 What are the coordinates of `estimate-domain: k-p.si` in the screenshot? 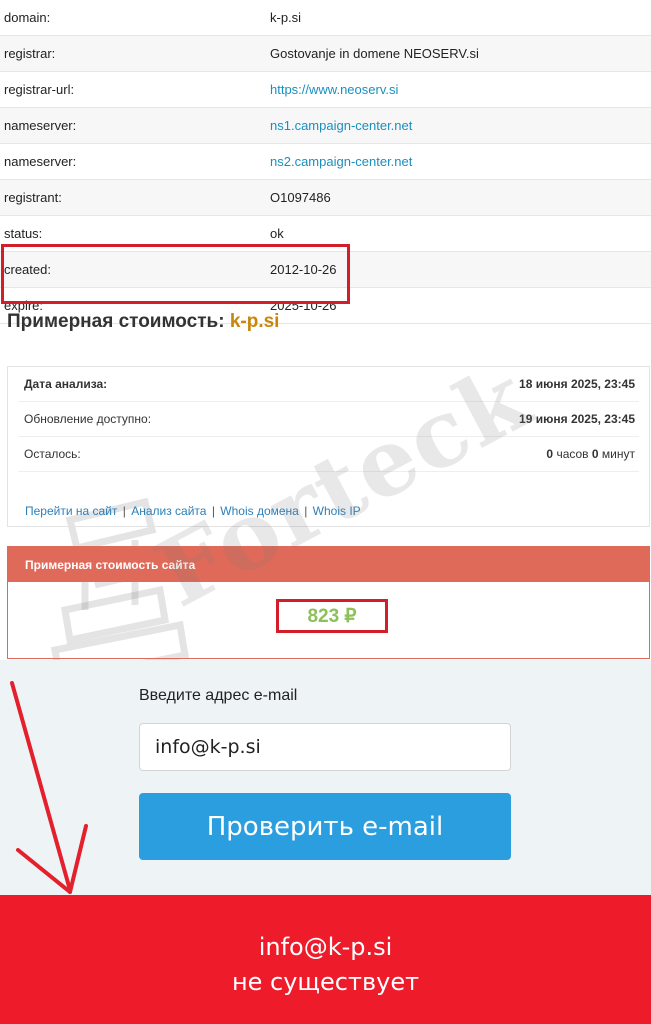 It's located at (254, 321).